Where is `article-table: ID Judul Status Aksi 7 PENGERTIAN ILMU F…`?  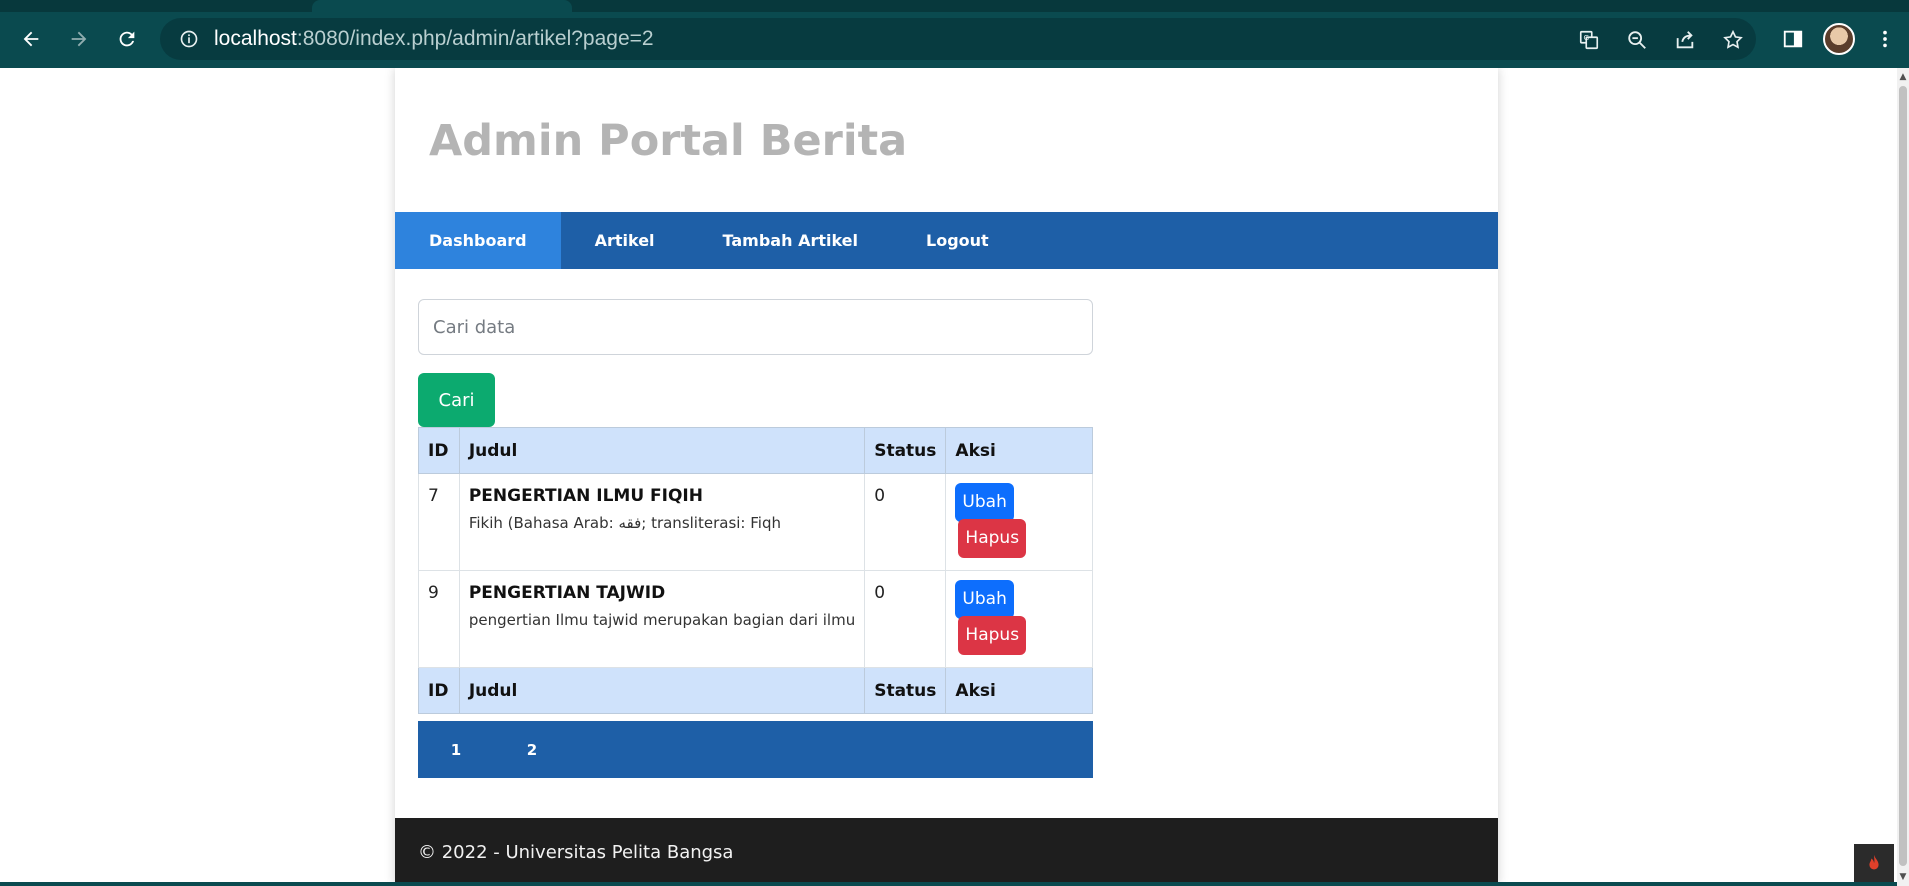 article-table: ID Judul Status Aksi 7 PENGERTIAN ILMU F… is located at coordinates (755, 570).